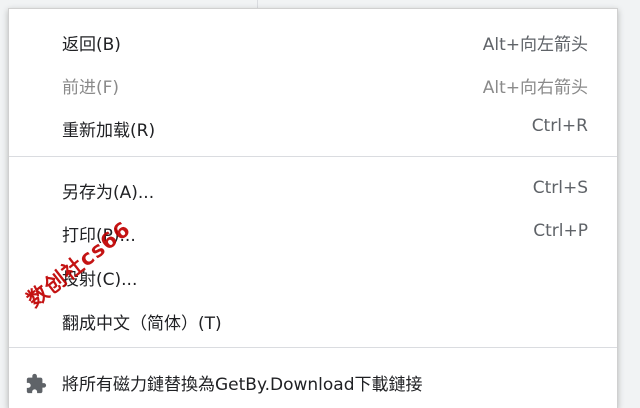 This screenshot has height=408, width=640. What do you see at coordinates (535, 88) in the screenshot?
I see `menu-item-shortcut: Alt+向右箭头` at bounding box center [535, 88].